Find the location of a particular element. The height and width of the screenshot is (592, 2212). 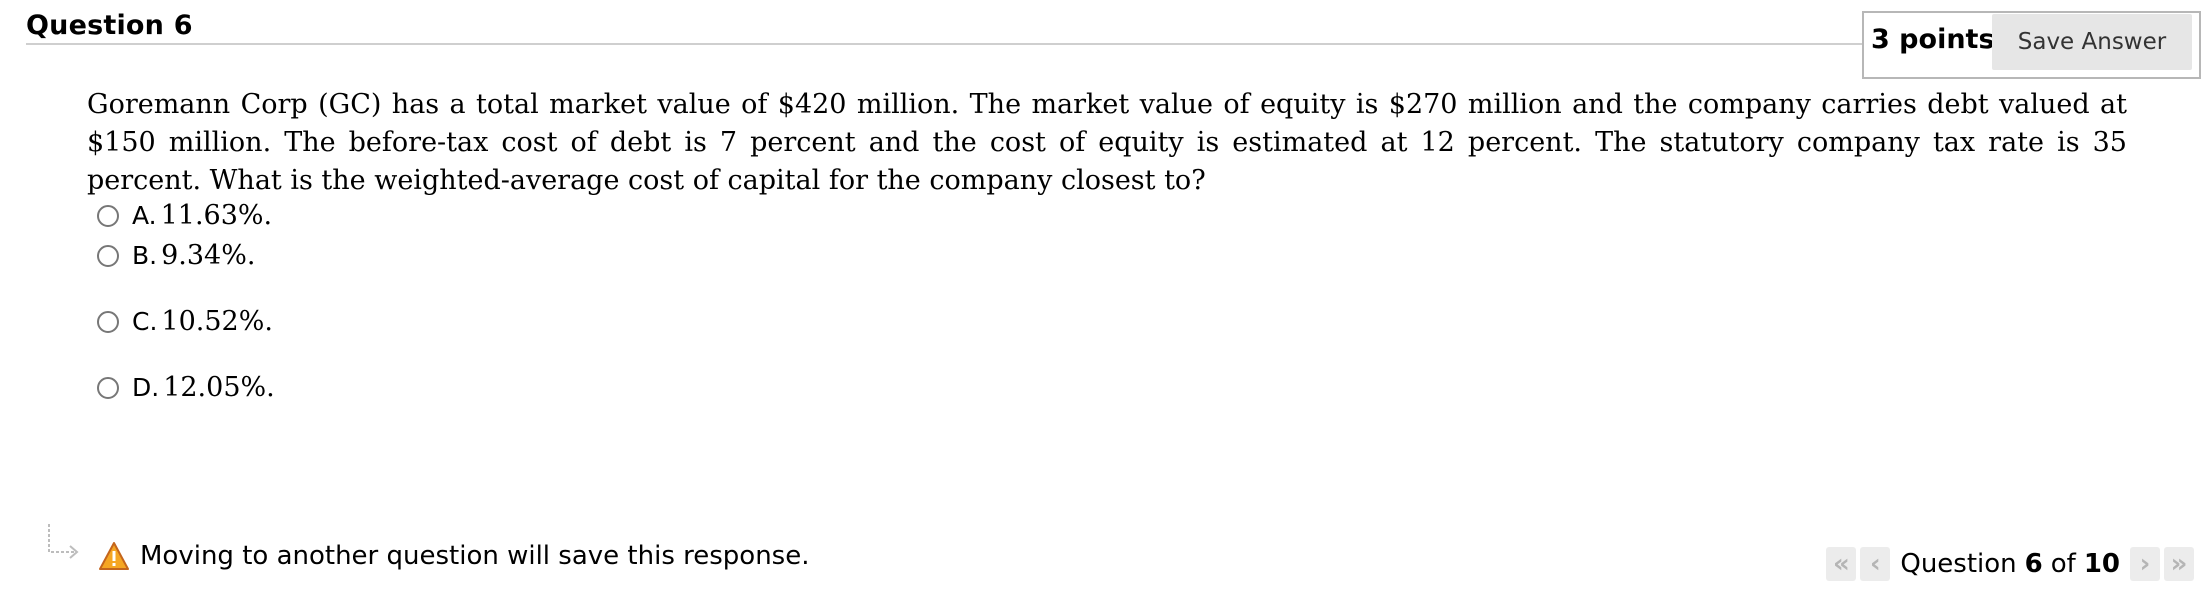

option-d: D. 12.05%. is located at coordinates (186, 387).